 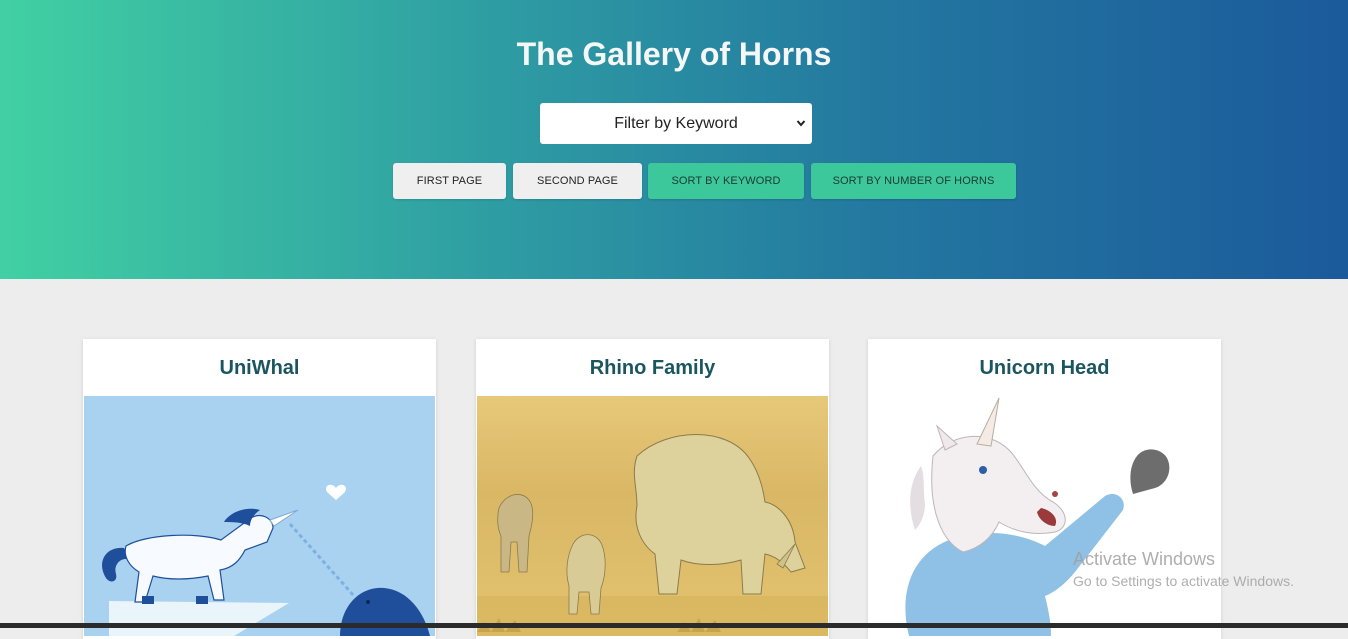 I want to click on horn-card: UniWhal, so click(x=259, y=489).